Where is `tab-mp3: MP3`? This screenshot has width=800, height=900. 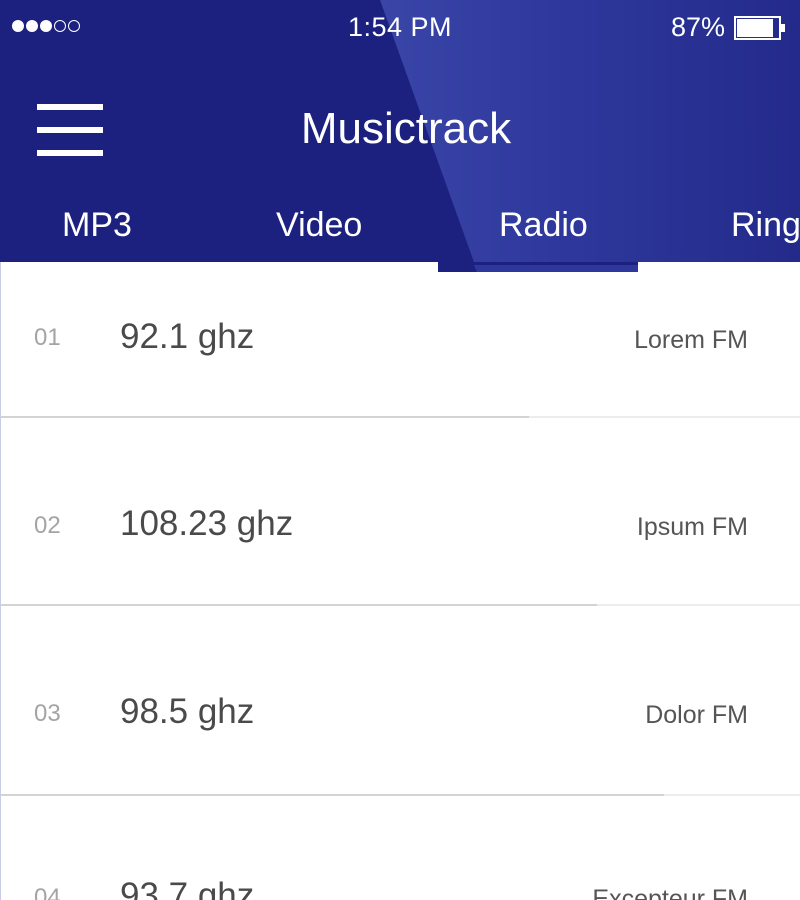
tab-mp3: MP3 is located at coordinates (97, 225).